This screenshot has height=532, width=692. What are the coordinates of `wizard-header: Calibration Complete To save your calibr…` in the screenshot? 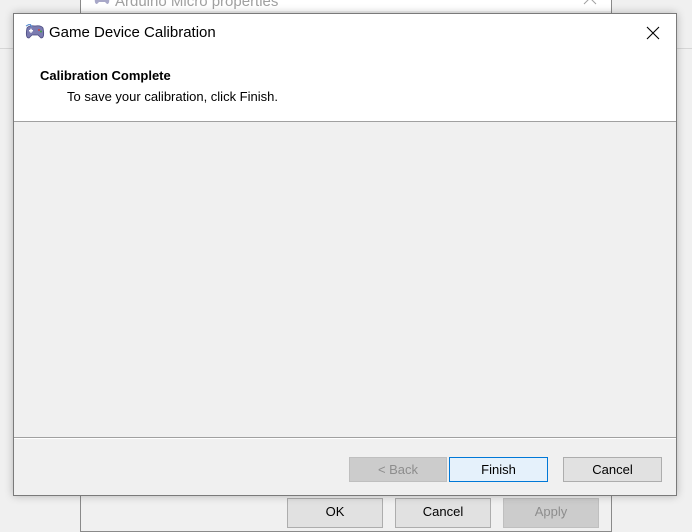 It's located at (345, 87).